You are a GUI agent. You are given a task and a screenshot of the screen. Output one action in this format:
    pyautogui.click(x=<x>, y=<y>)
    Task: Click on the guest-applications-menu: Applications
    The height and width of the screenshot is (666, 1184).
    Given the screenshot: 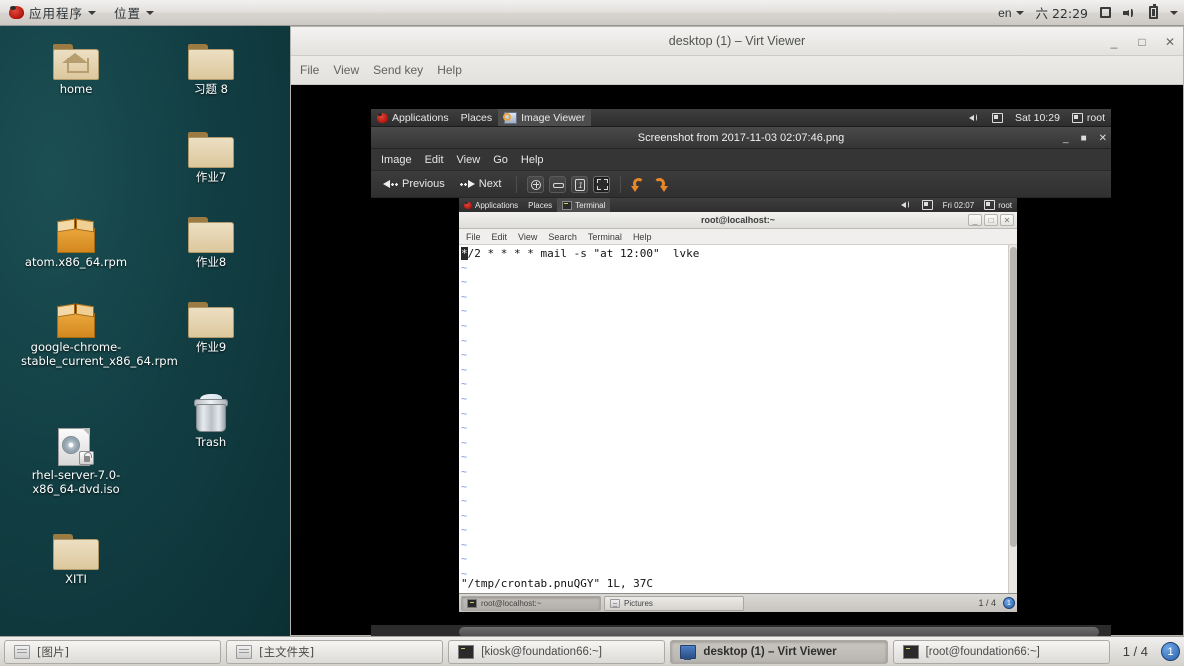 What is the action you would take?
    pyautogui.click(x=413, y=117)
    